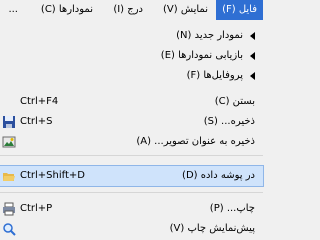  Describe the element at coordinates (128, 10) in the screenshot. I see `menu-insert: درج (I)` at that location.